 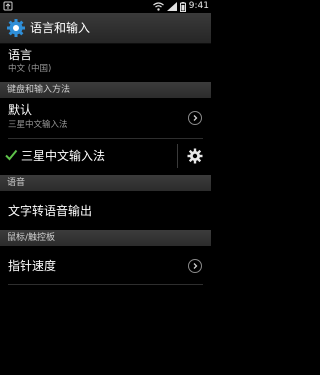 I want to click on action-bar: 语言和输入, so click(x=105, y=28).